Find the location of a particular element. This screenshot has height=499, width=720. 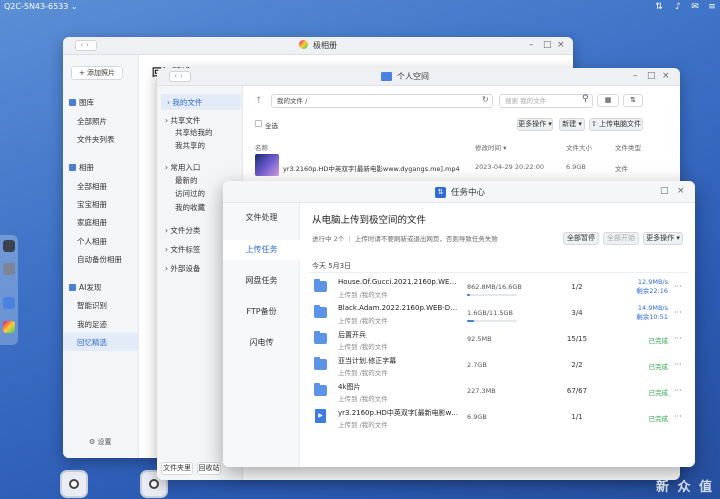

select-all-checkbox is located at coordinates (258, 123).